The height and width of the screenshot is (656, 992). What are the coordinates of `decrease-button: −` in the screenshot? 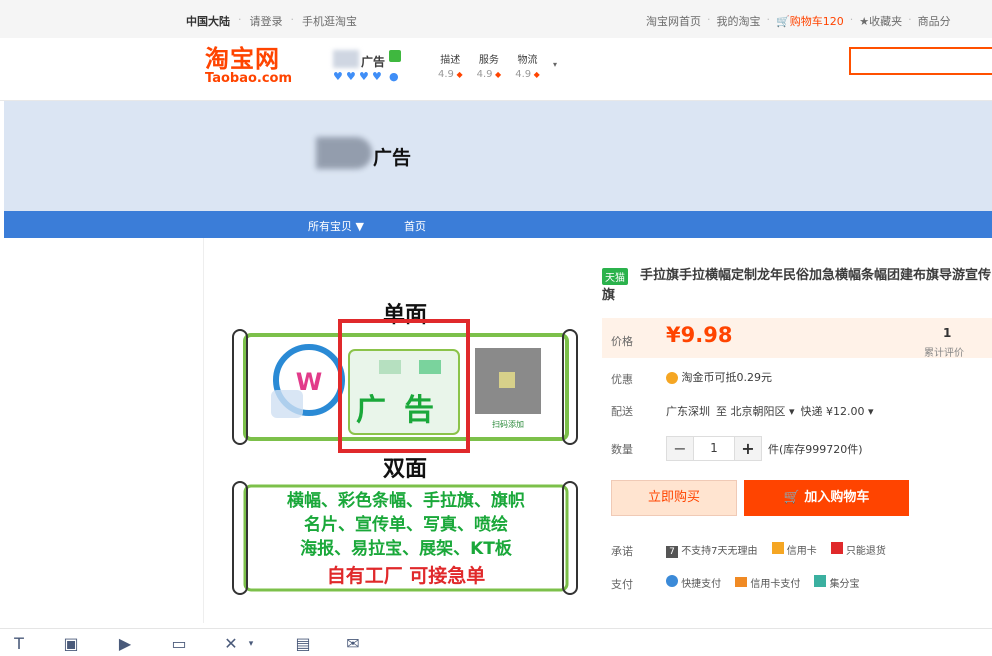 It's located at (680, 448).